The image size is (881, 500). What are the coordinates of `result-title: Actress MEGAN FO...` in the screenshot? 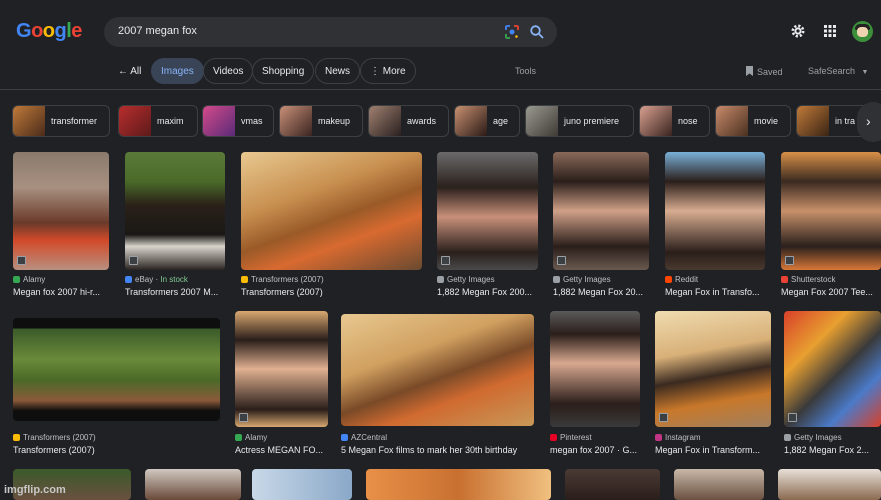 It's located at (281, 450).